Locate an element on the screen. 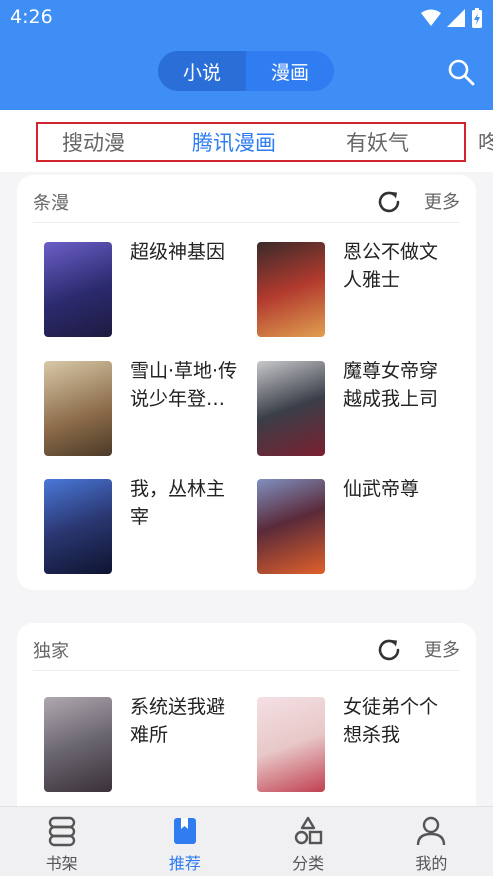 Image resolution: width=493 pixels, height=876 pixels. nav-recommend: 推荐 is located at coordinates (184, 841).